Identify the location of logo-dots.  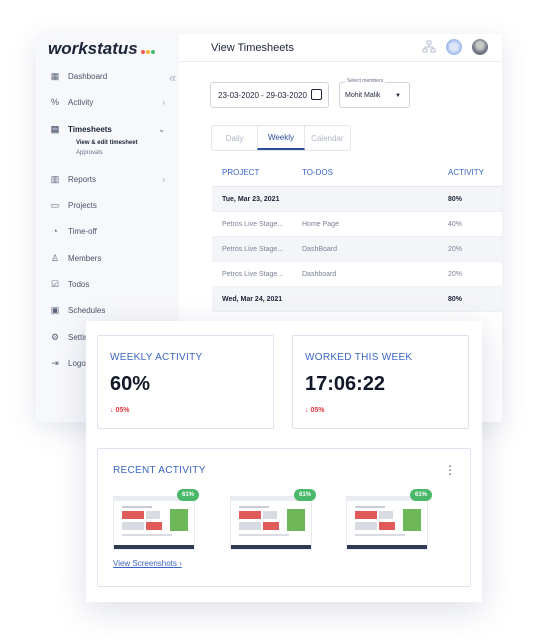
(147, 49).